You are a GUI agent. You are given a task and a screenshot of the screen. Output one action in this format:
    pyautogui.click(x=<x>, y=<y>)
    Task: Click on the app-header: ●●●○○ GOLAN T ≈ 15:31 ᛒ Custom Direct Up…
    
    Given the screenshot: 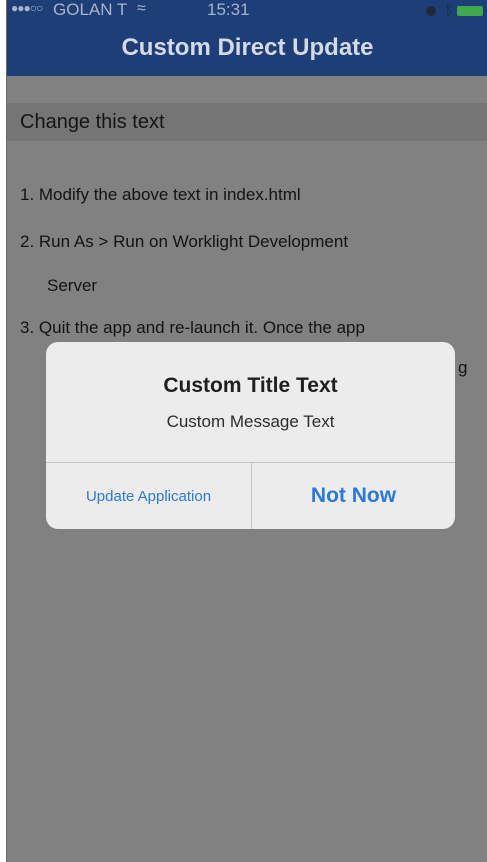 What is the action you would take?
    pyautogui.click(x=247, y=38)
    